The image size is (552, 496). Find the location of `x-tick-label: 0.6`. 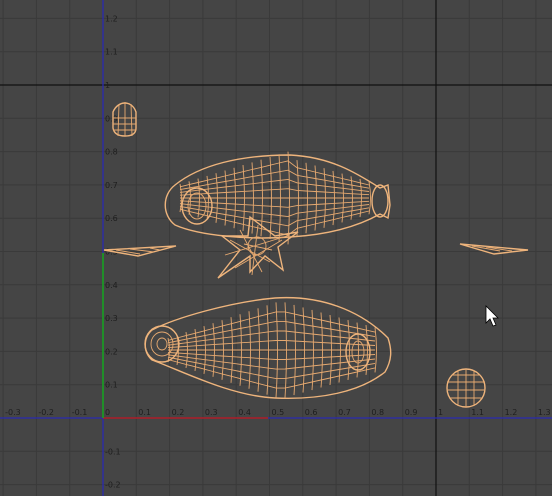

x-tick-label: 0.6 is located at coordinates (311, 412).